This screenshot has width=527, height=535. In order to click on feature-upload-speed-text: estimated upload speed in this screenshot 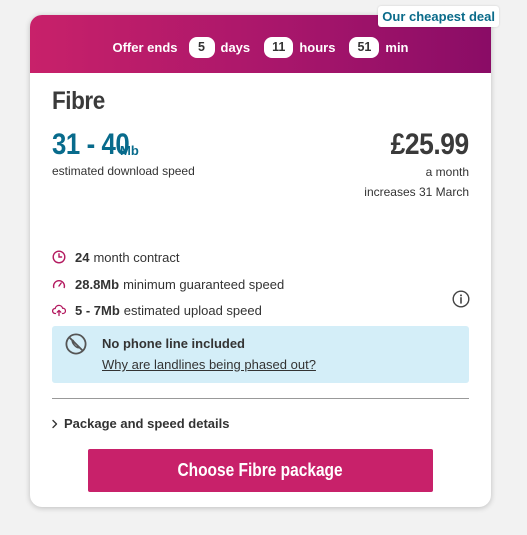, I will do `click(192, 310)`.